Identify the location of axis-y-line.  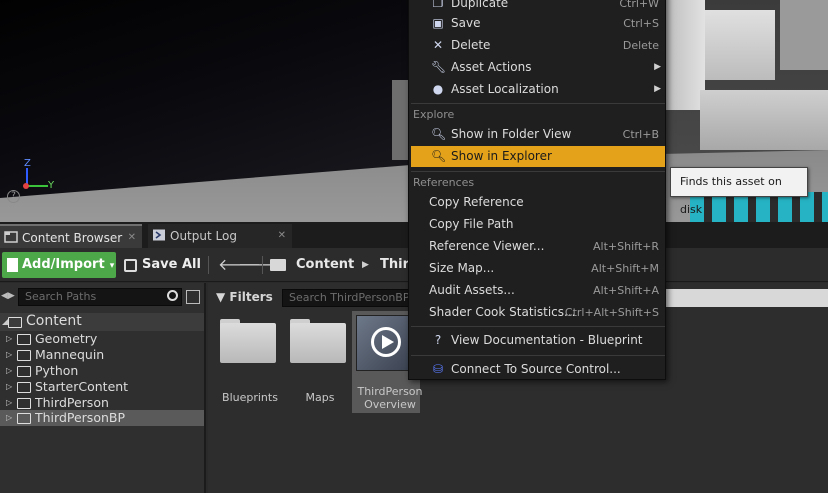
(37, 186).